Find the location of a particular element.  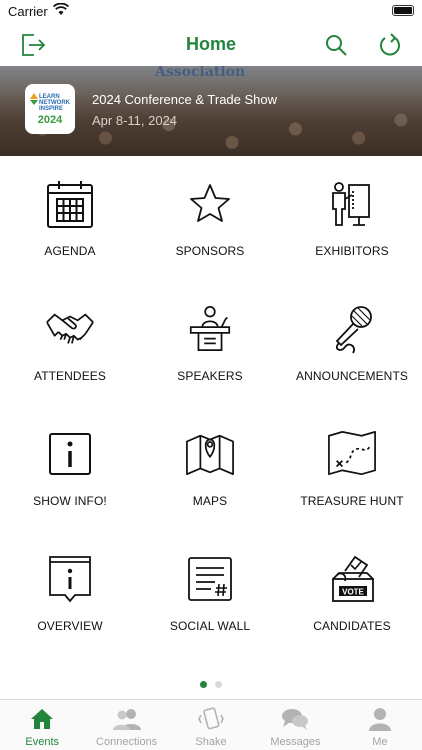

info-note-icon is located at coordinates (70, 579).